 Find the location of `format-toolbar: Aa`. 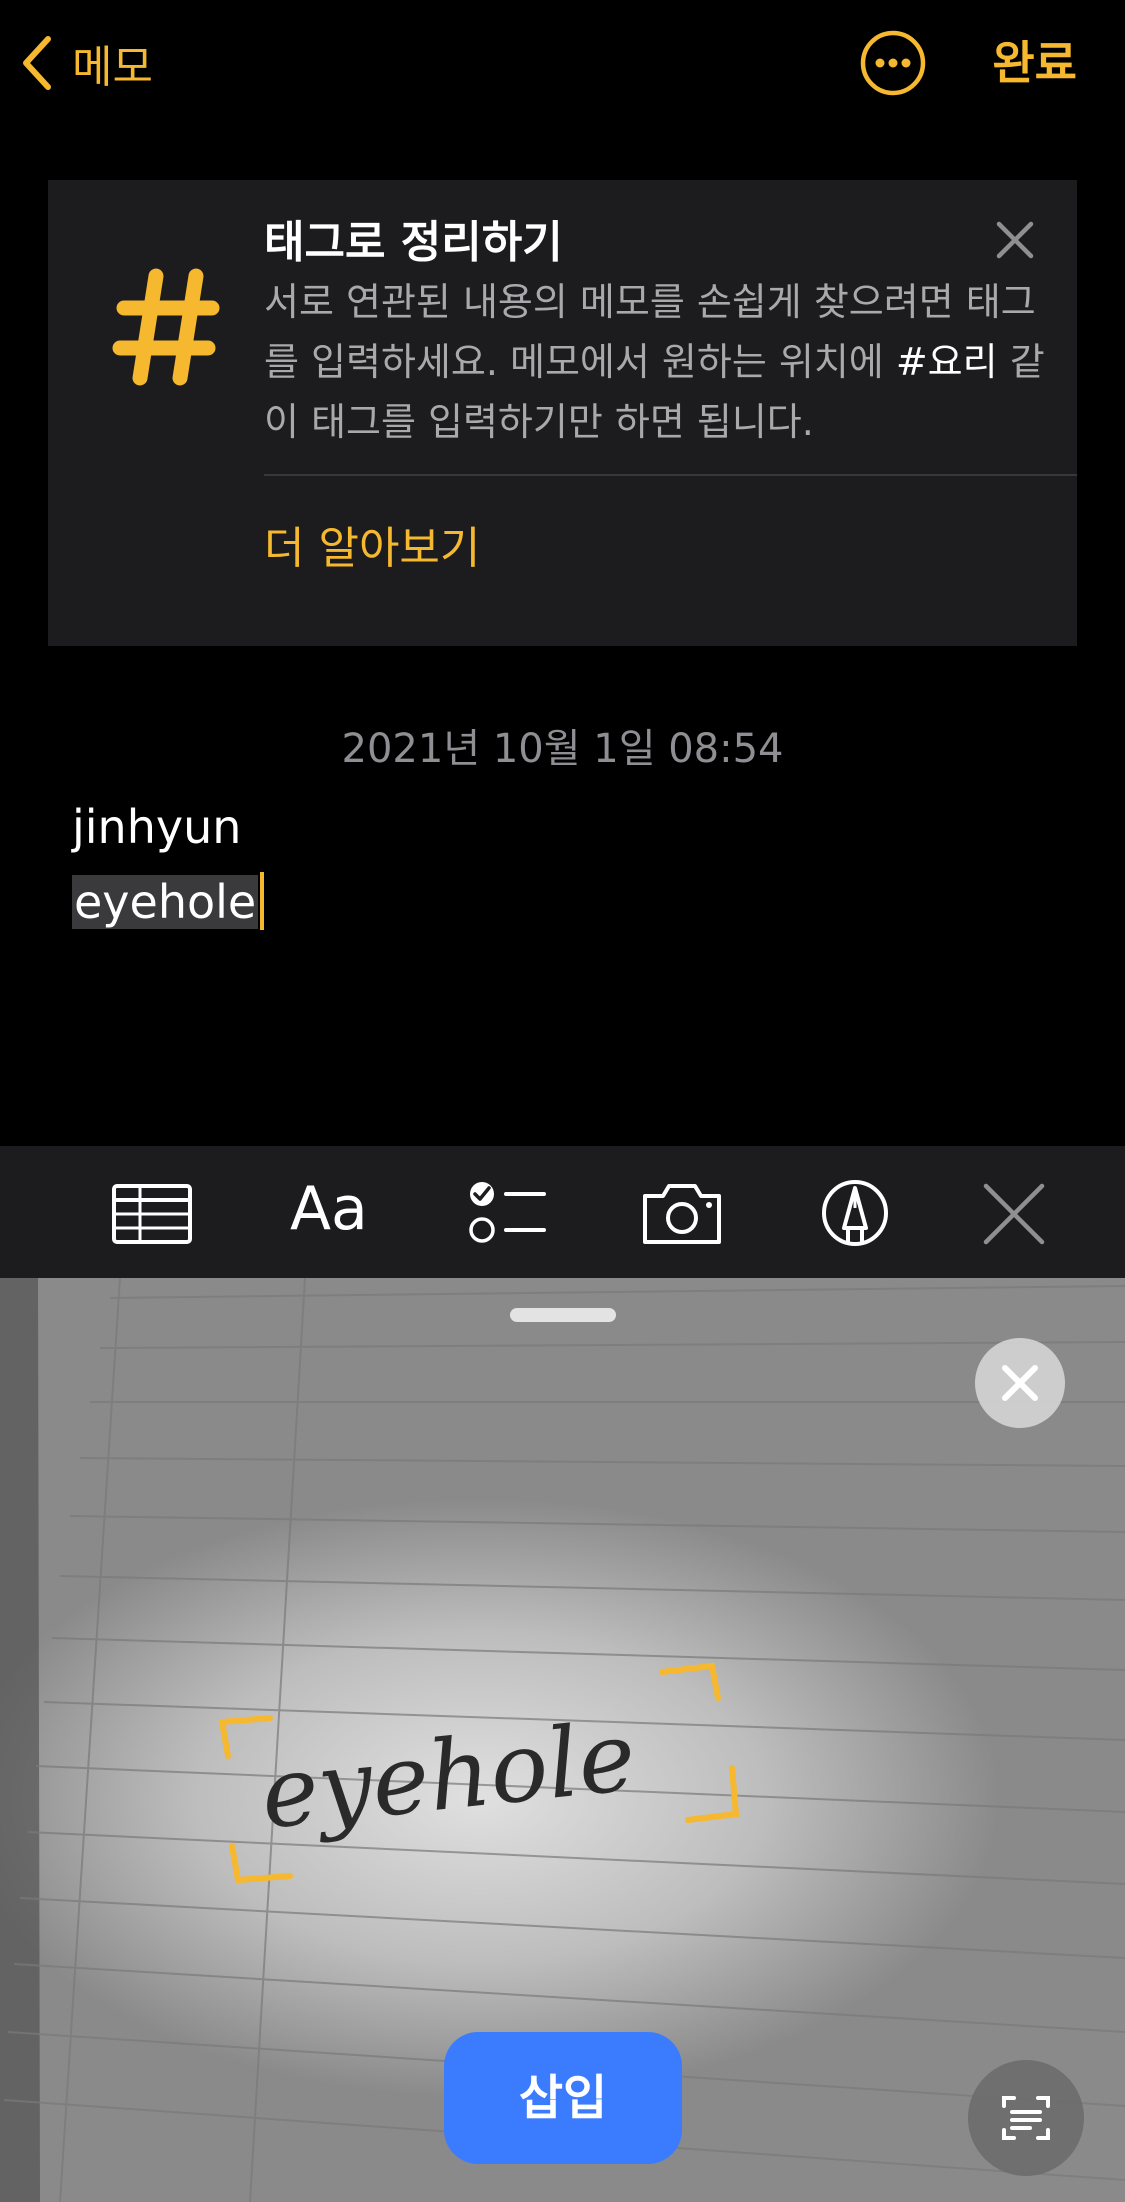

format-toolbar: Aa is located at coordinates (562, 1212).